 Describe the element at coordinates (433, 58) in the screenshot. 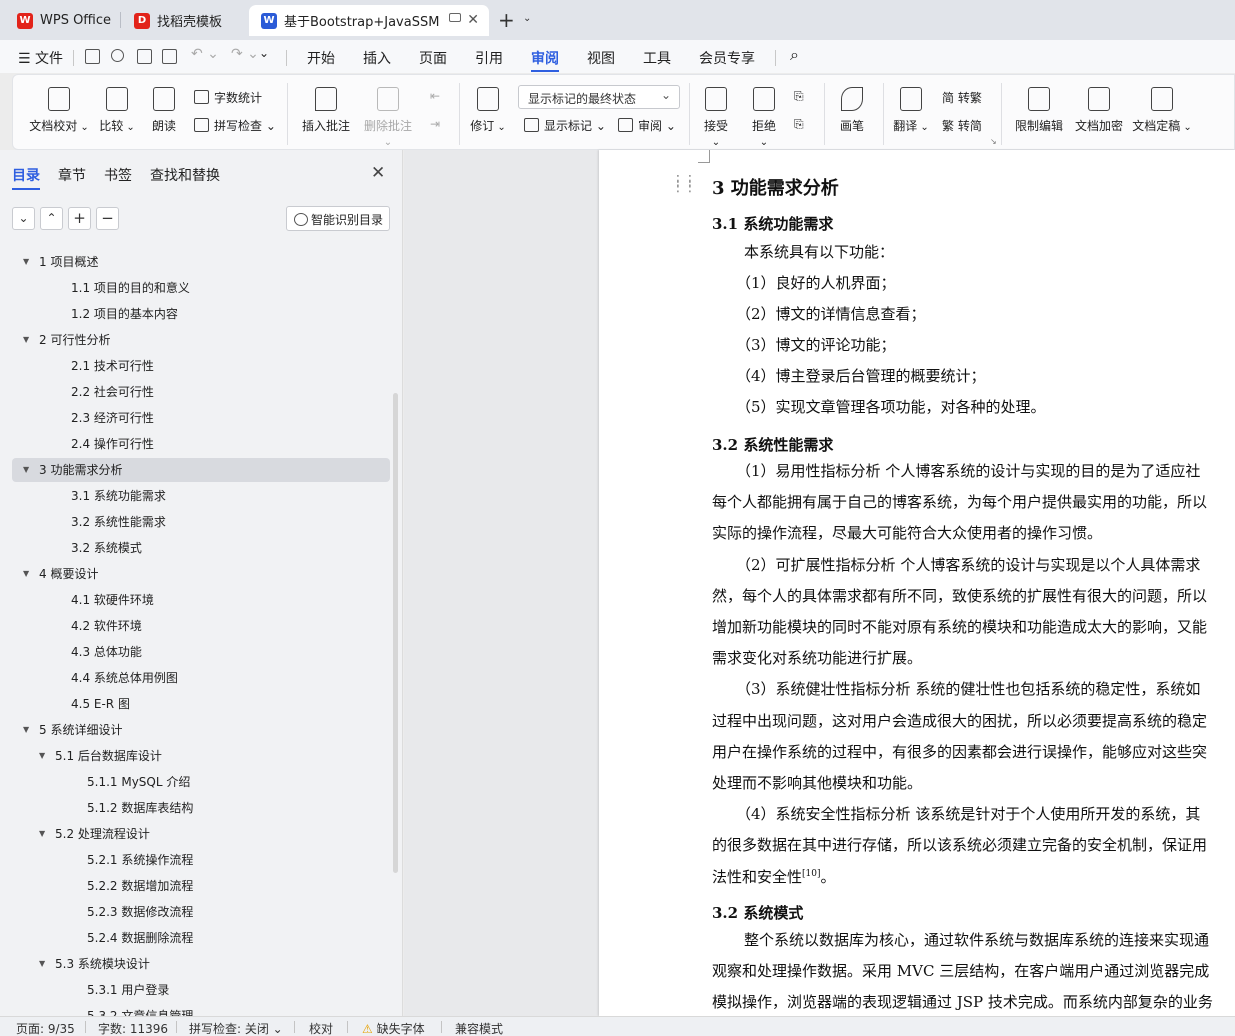

I see `menu-page: 页面` at that location.